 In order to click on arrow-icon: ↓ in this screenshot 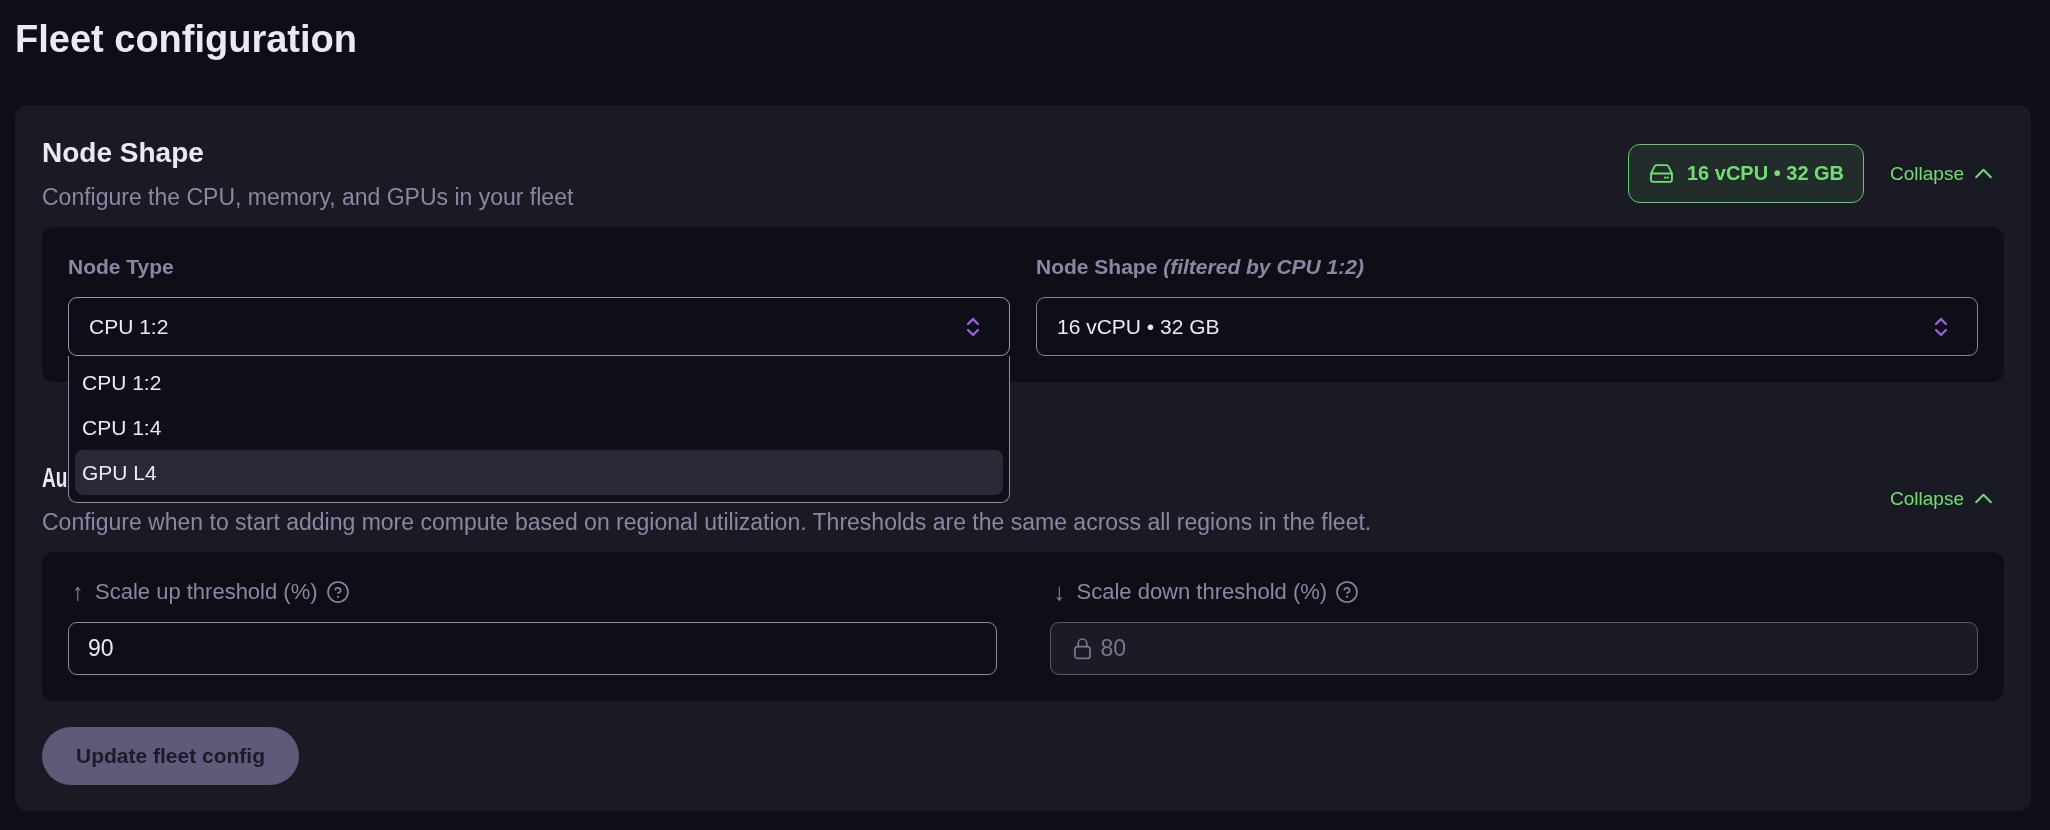, I will do `click(1059, 592)`.